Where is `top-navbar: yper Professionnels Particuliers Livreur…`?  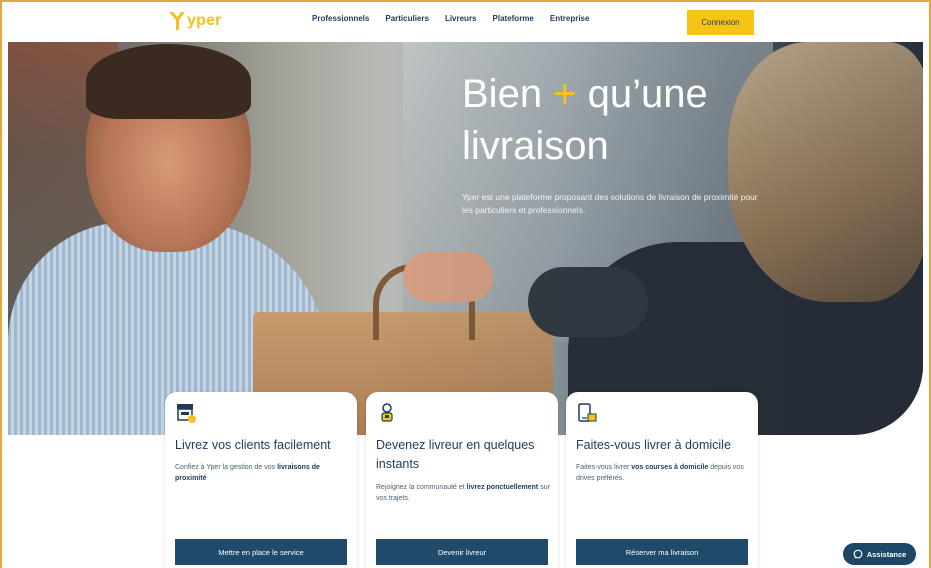
top-navbar: yper Professionnels Particuliers Livreur… is located at coordinates (465, 21).